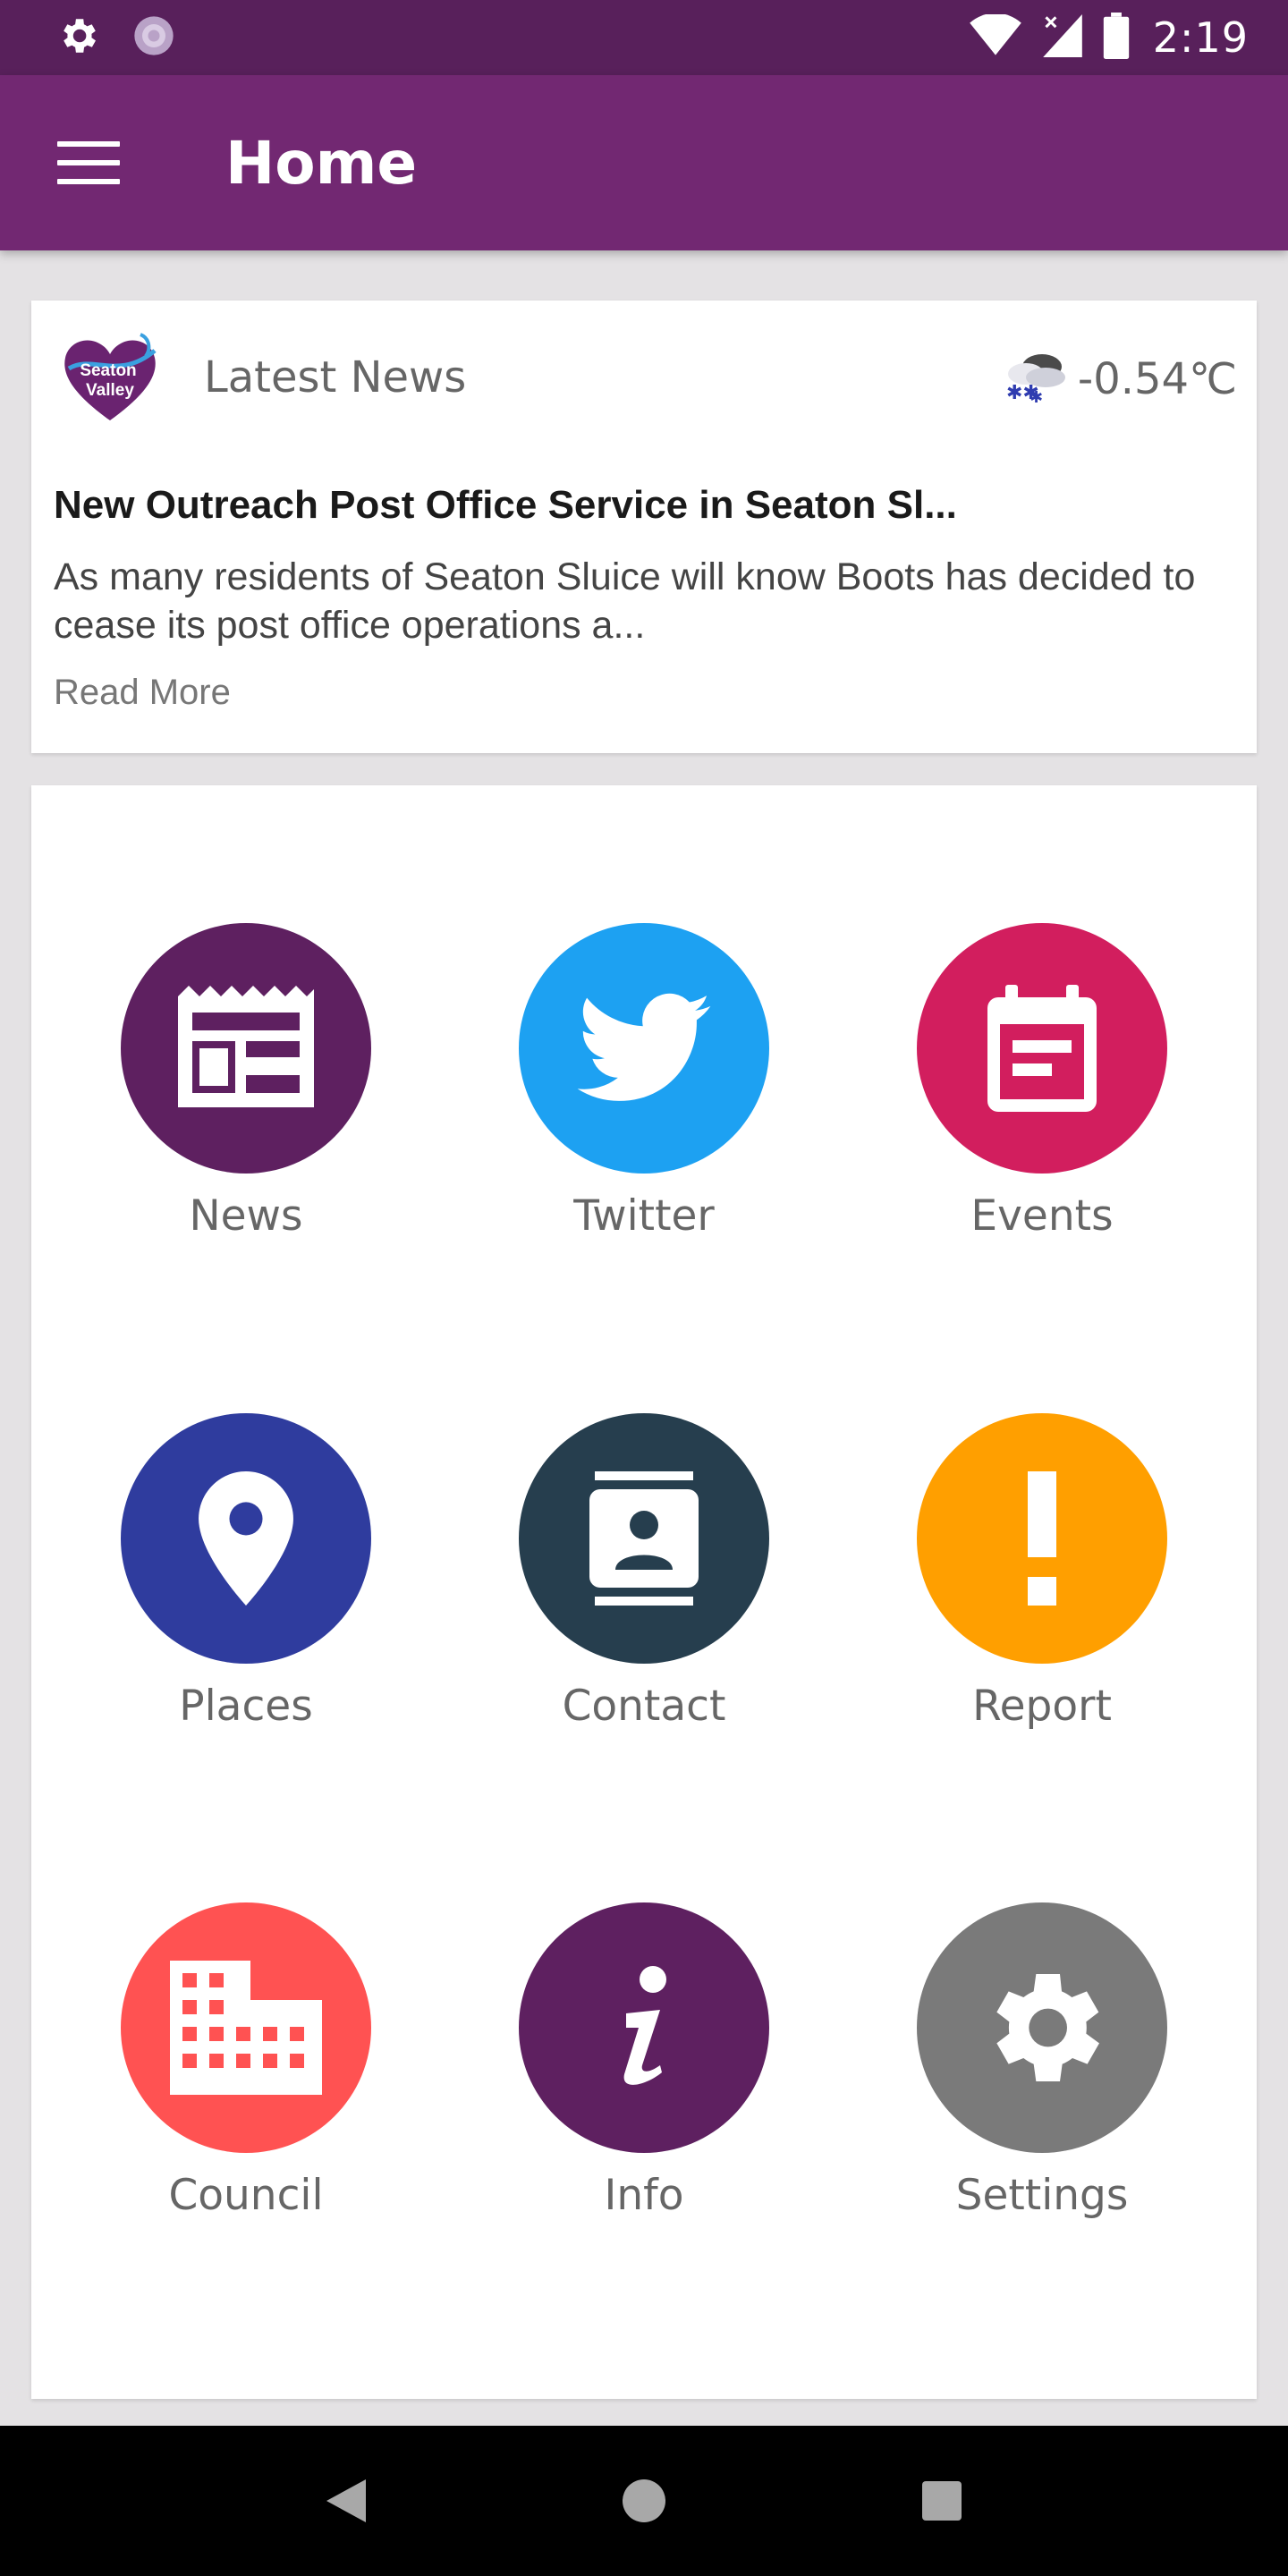  Describe the element at coordinates (110, 390) in the screenshot. I see `logo-text-valley: Valley` at that location.